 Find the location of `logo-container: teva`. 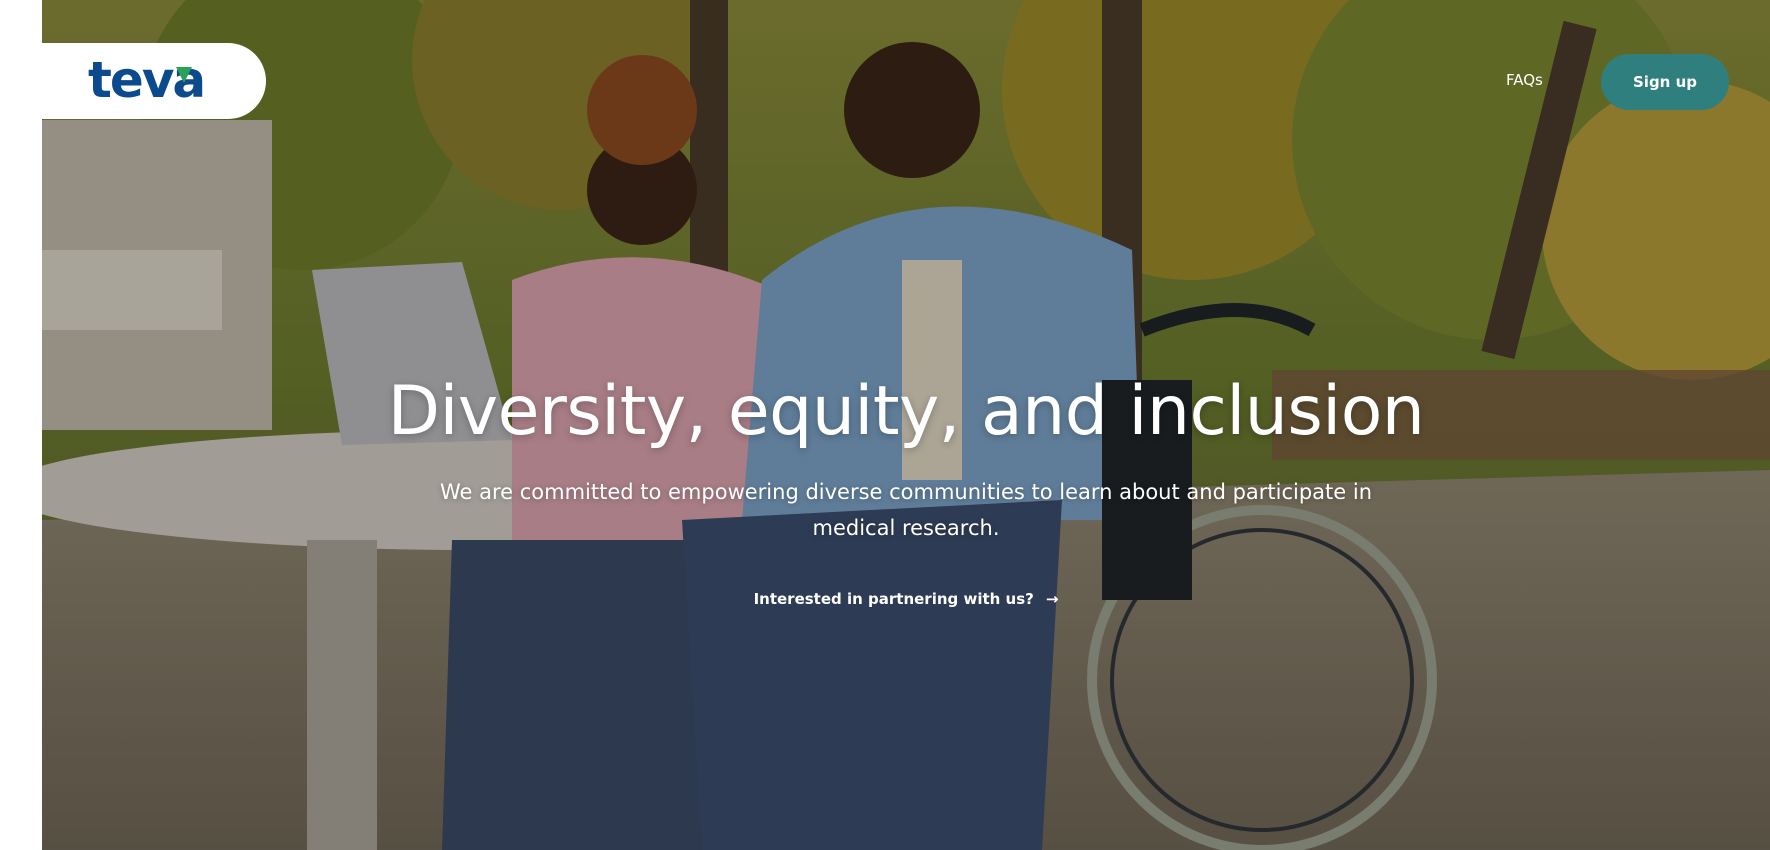

logo-container: teva is located at coordinates (154, 81).